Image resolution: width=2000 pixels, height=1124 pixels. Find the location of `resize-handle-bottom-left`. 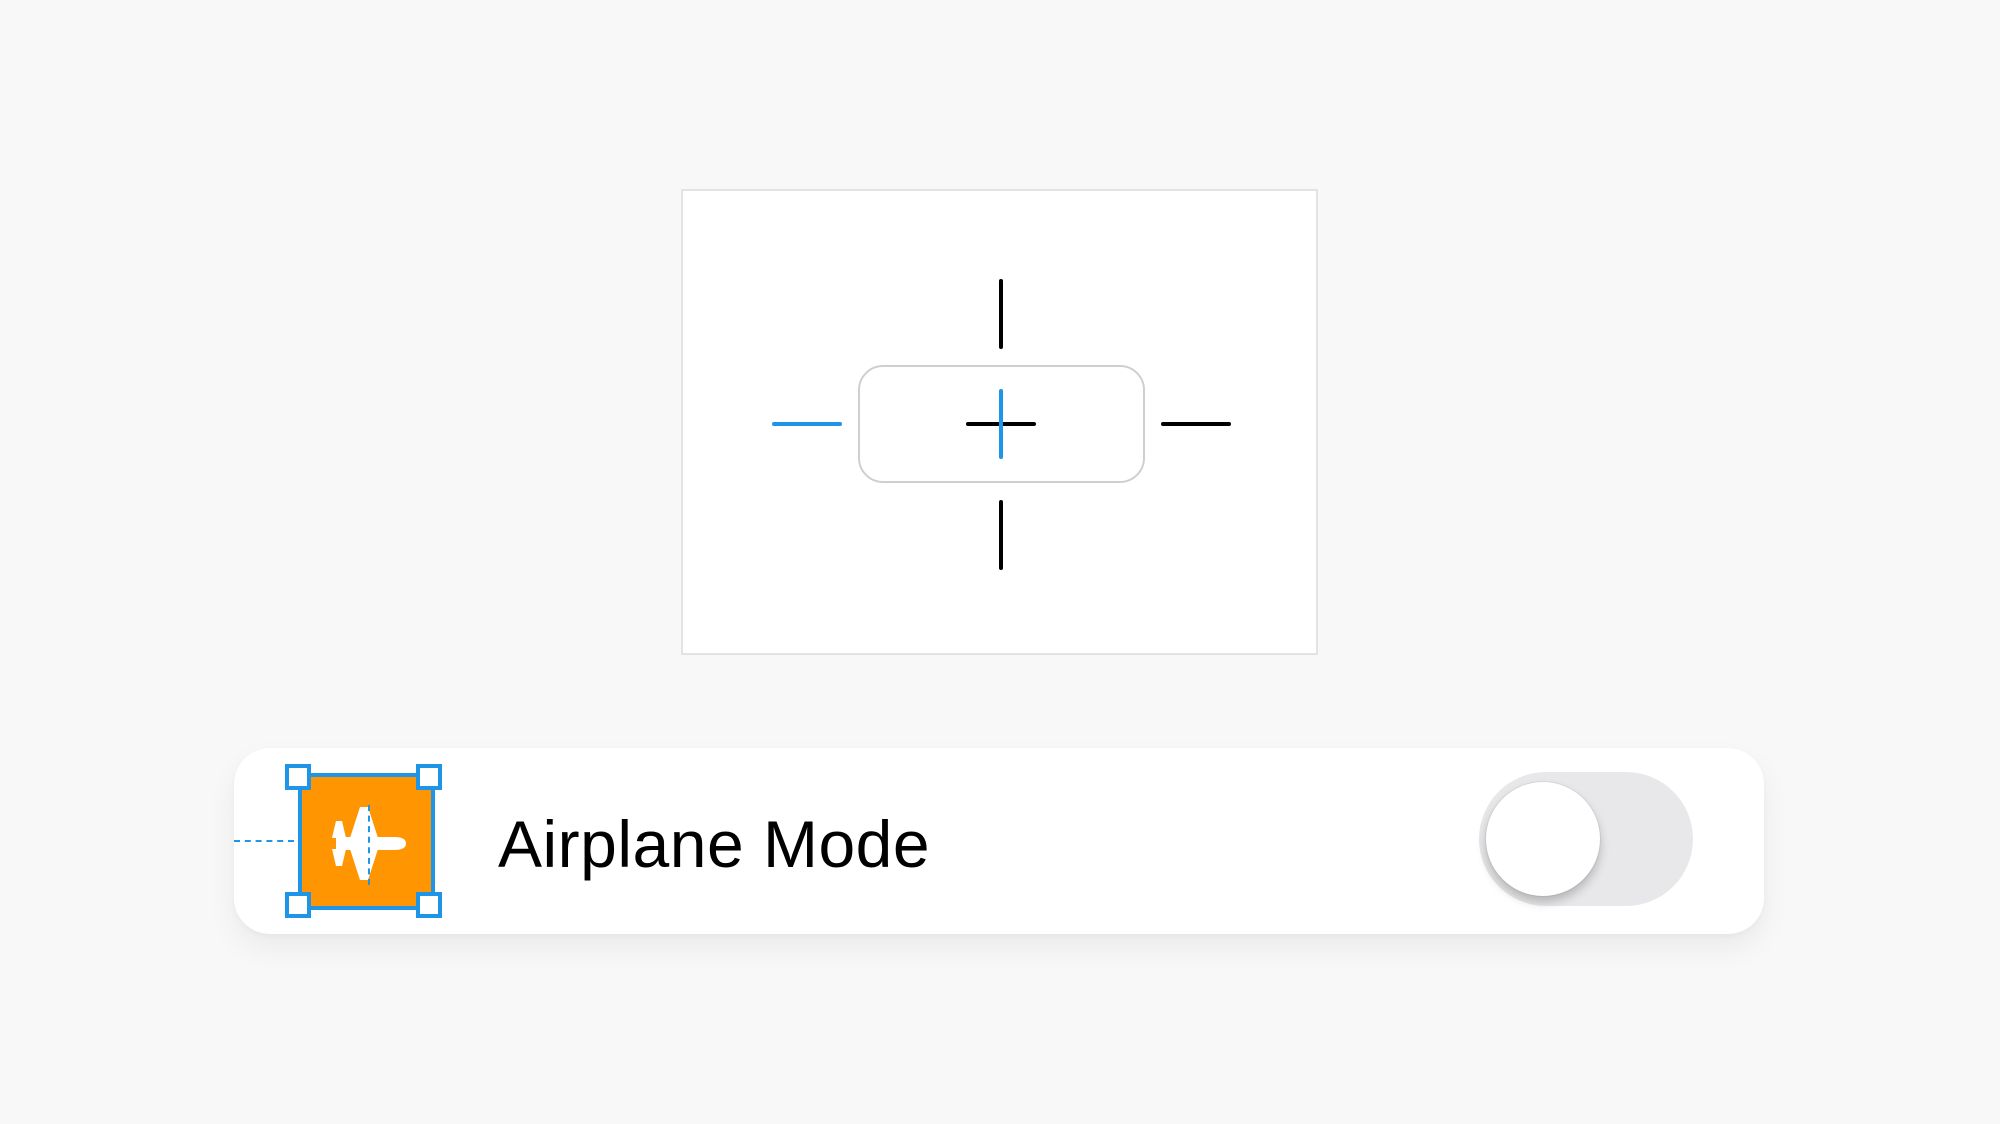

resize-handle-bottom-left is located at coordinates (298, 905).